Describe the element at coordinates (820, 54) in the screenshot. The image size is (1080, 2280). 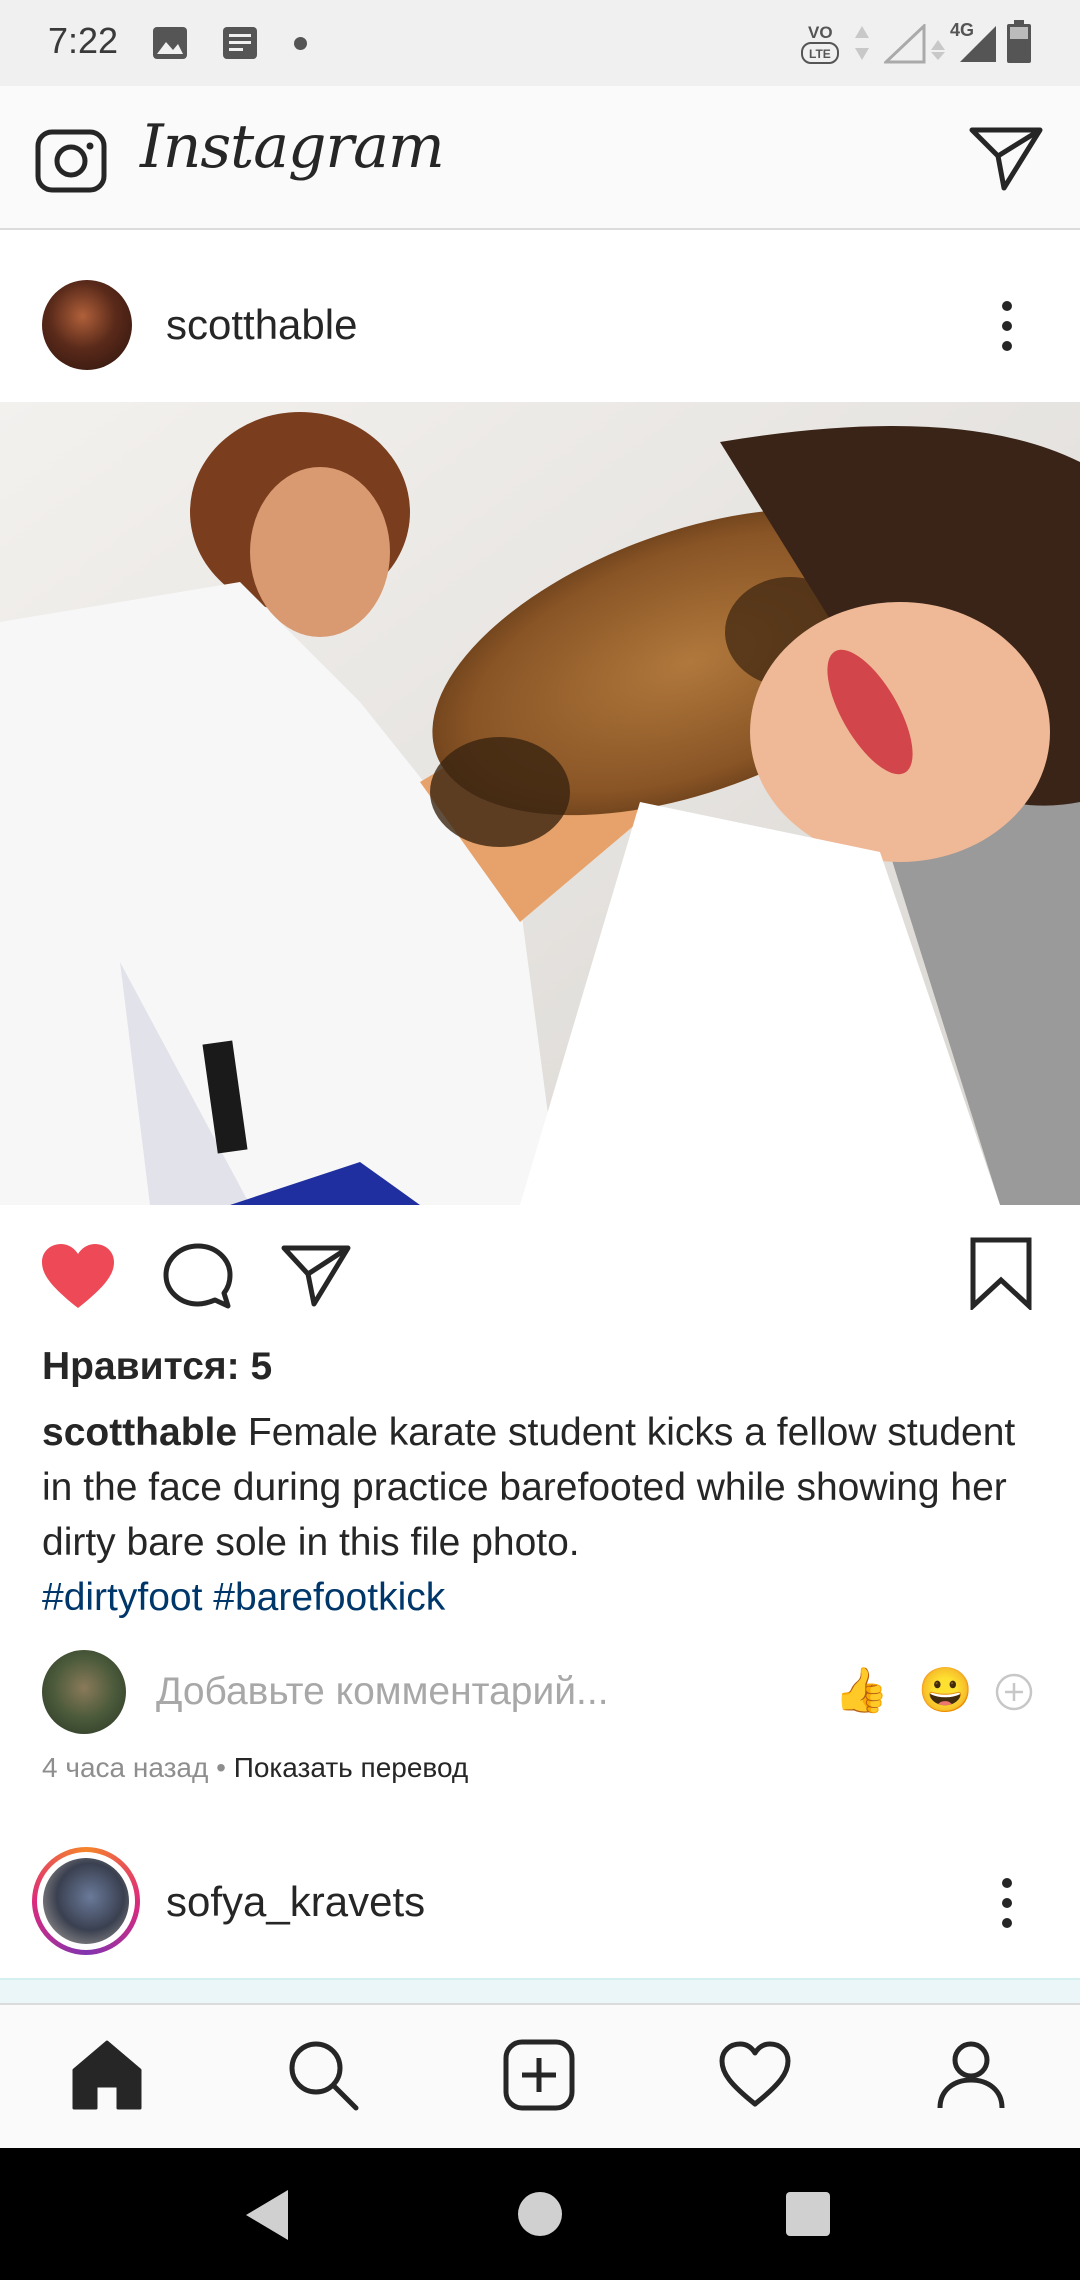
I see `svg-text: LTE` at that location.